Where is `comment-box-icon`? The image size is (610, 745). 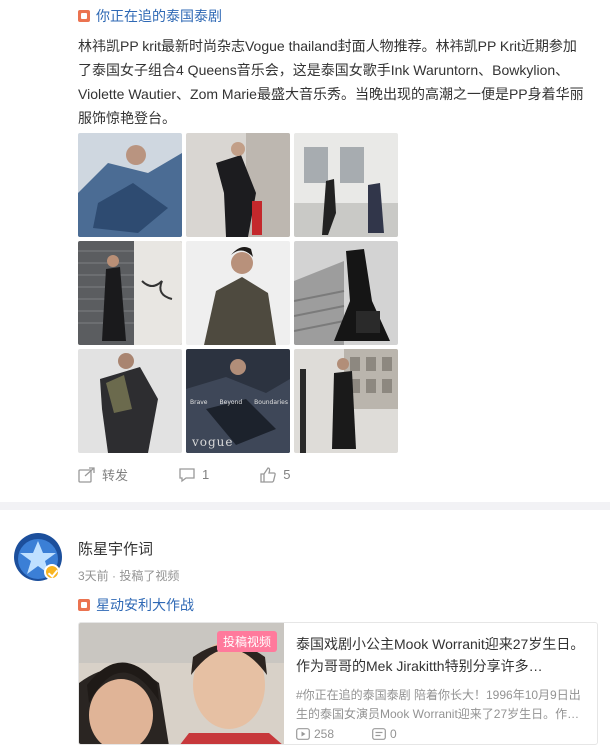 comment-box-icon is located at coordinates (379, 734).